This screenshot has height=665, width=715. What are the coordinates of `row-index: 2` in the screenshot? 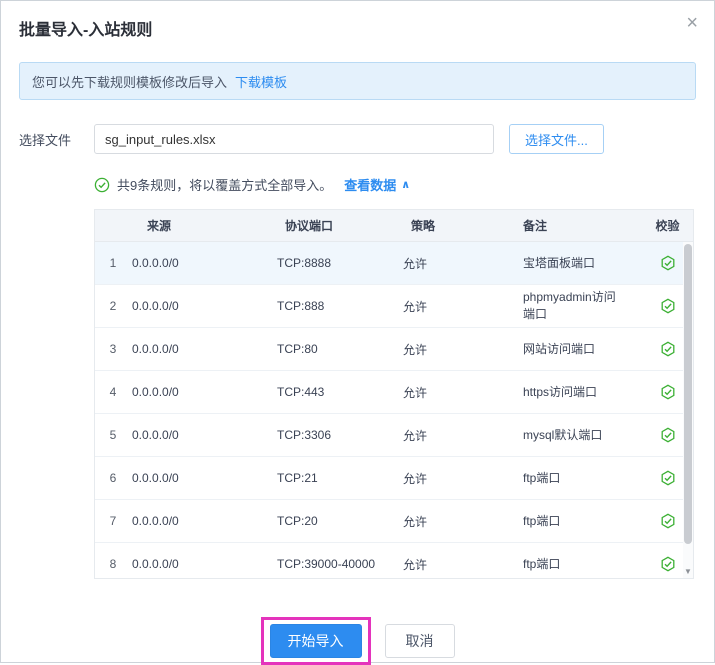 It's located at (113, 306).